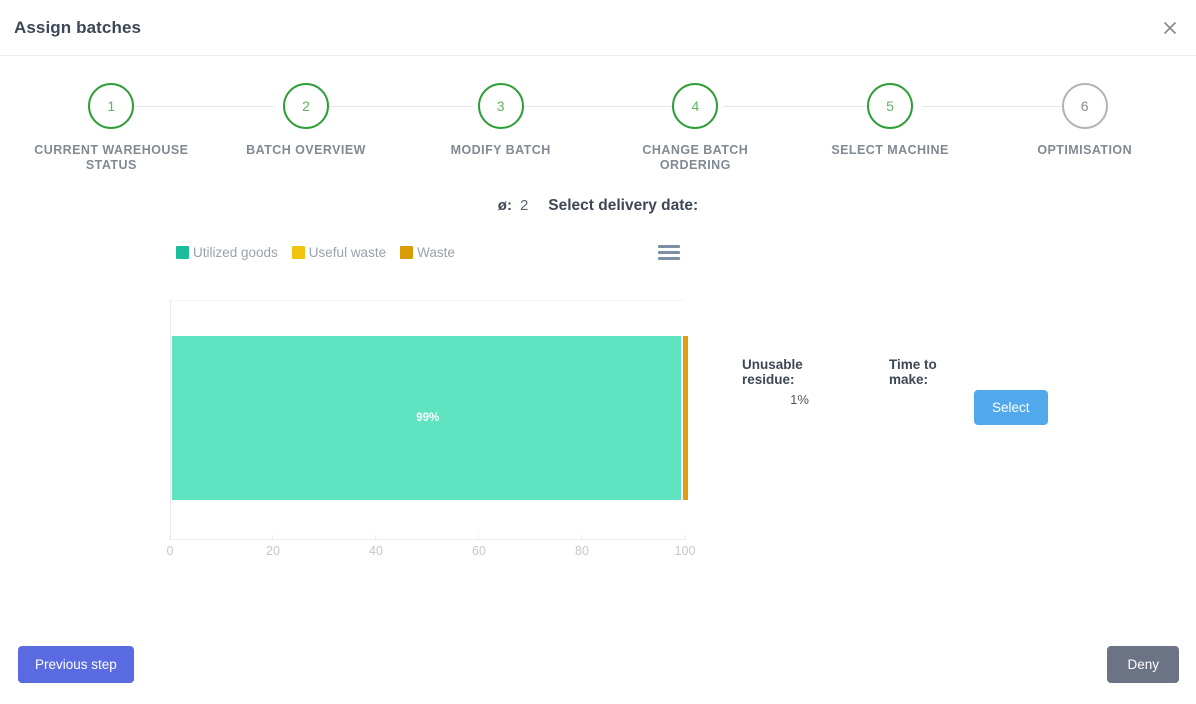 Image resolution: width=1196 pixels, height=704 pixels. What do you see at coordinates (376, 551) in the screenshot?
I see `x-tick-text: 40` at bounding box center [376, 551].